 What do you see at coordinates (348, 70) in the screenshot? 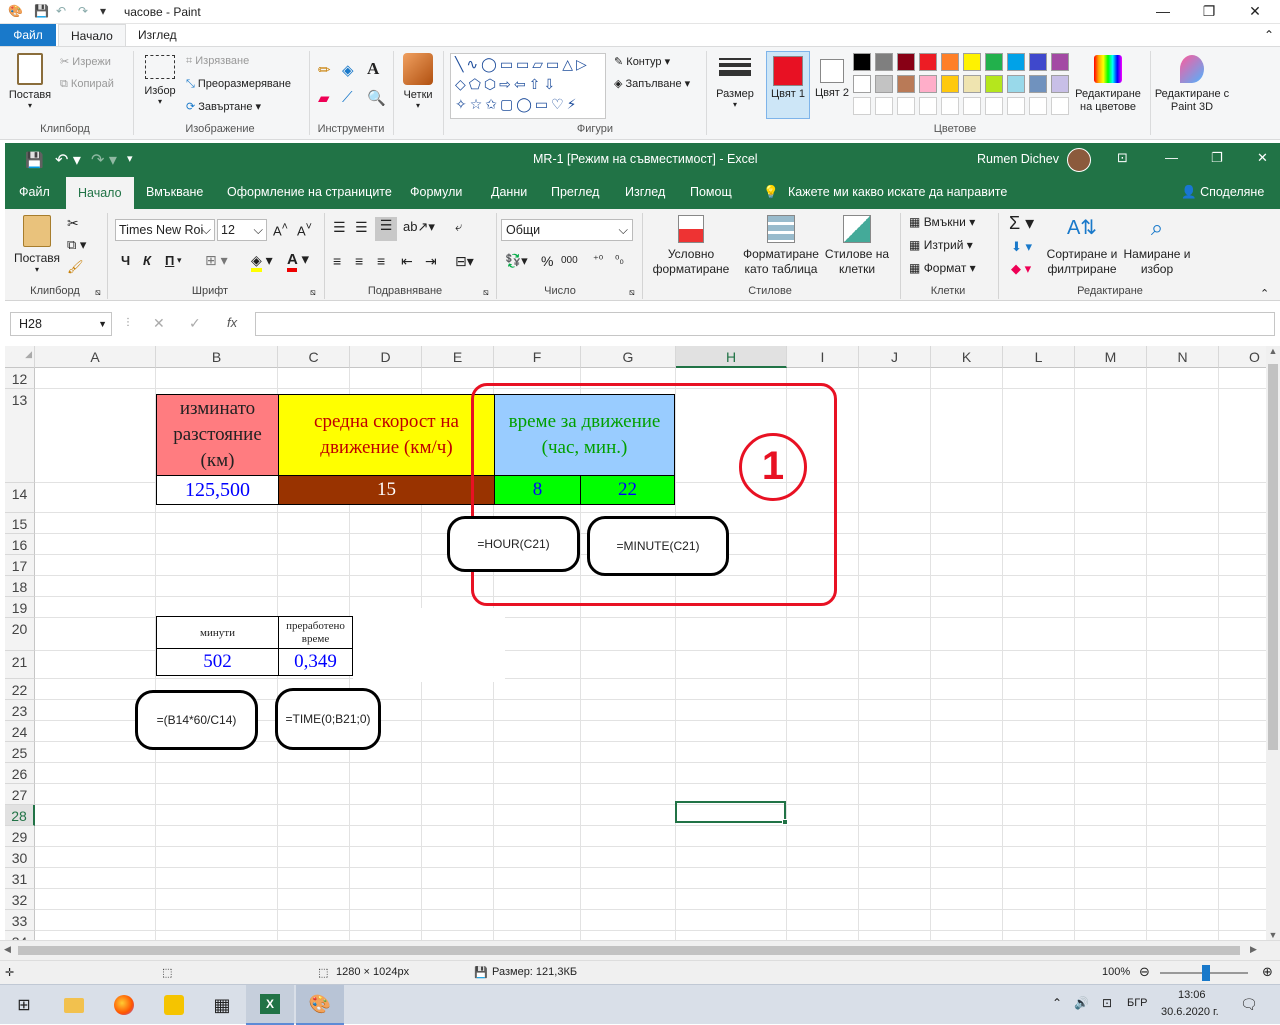
I see `fill-bucket-icon: ◈` at bounding box center [348, 70].